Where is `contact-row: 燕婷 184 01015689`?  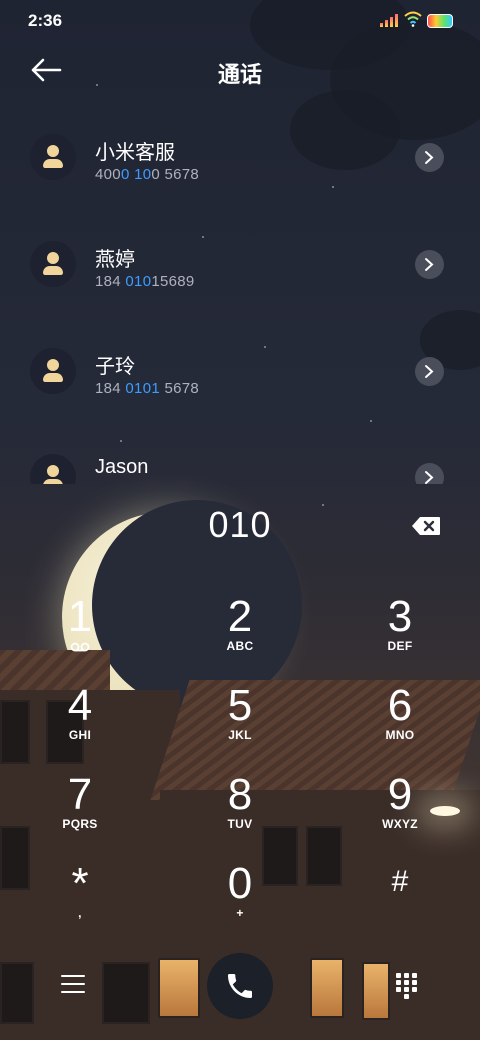
contact-row: 燕婷 184 01015689 is located at coordinates (240, 262).